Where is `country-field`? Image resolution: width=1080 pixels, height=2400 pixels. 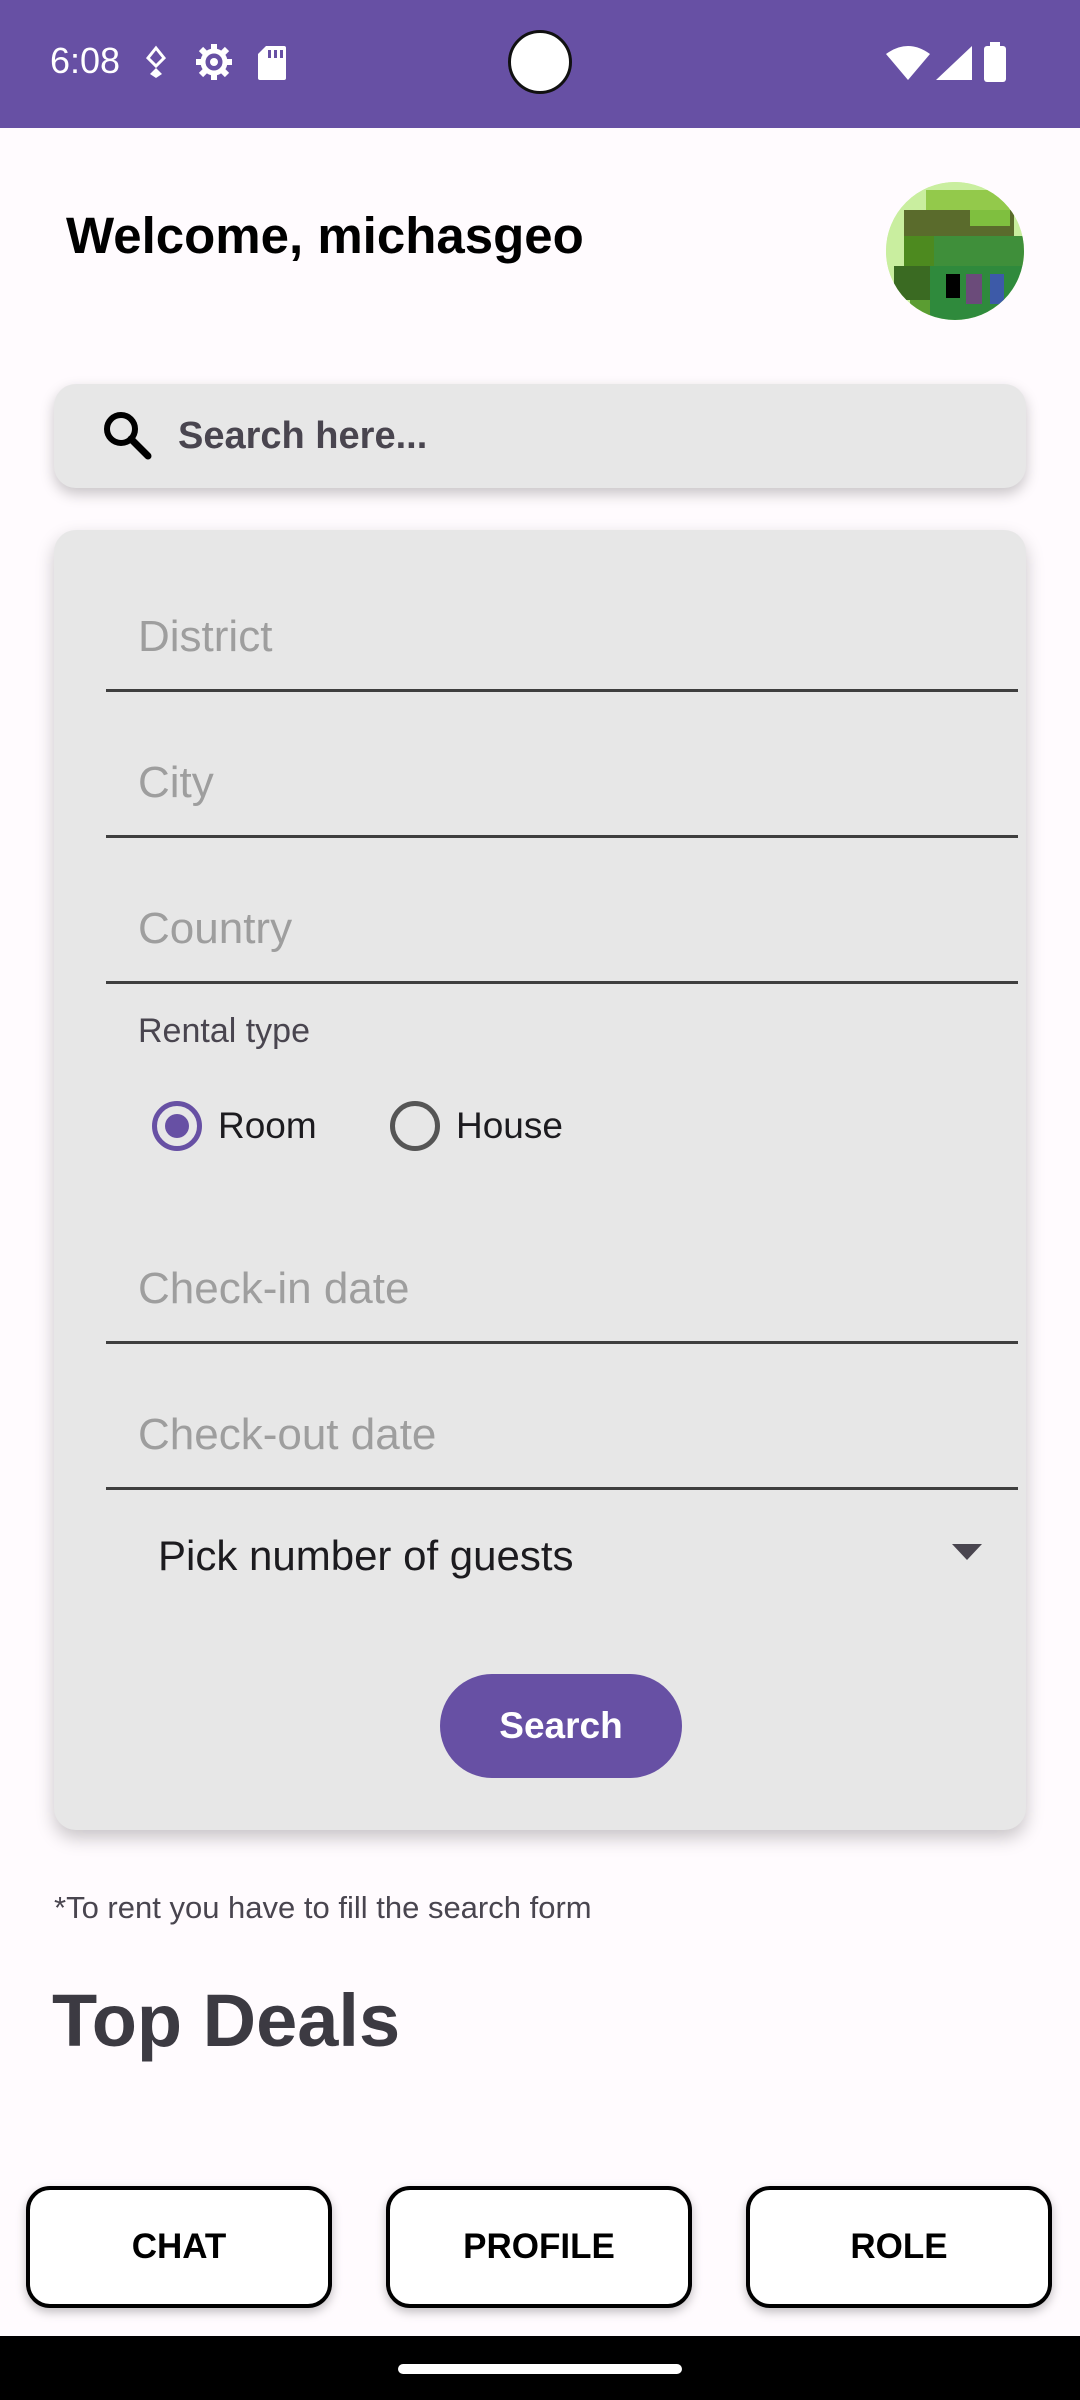
country-field is located at coordinates (562, 924).